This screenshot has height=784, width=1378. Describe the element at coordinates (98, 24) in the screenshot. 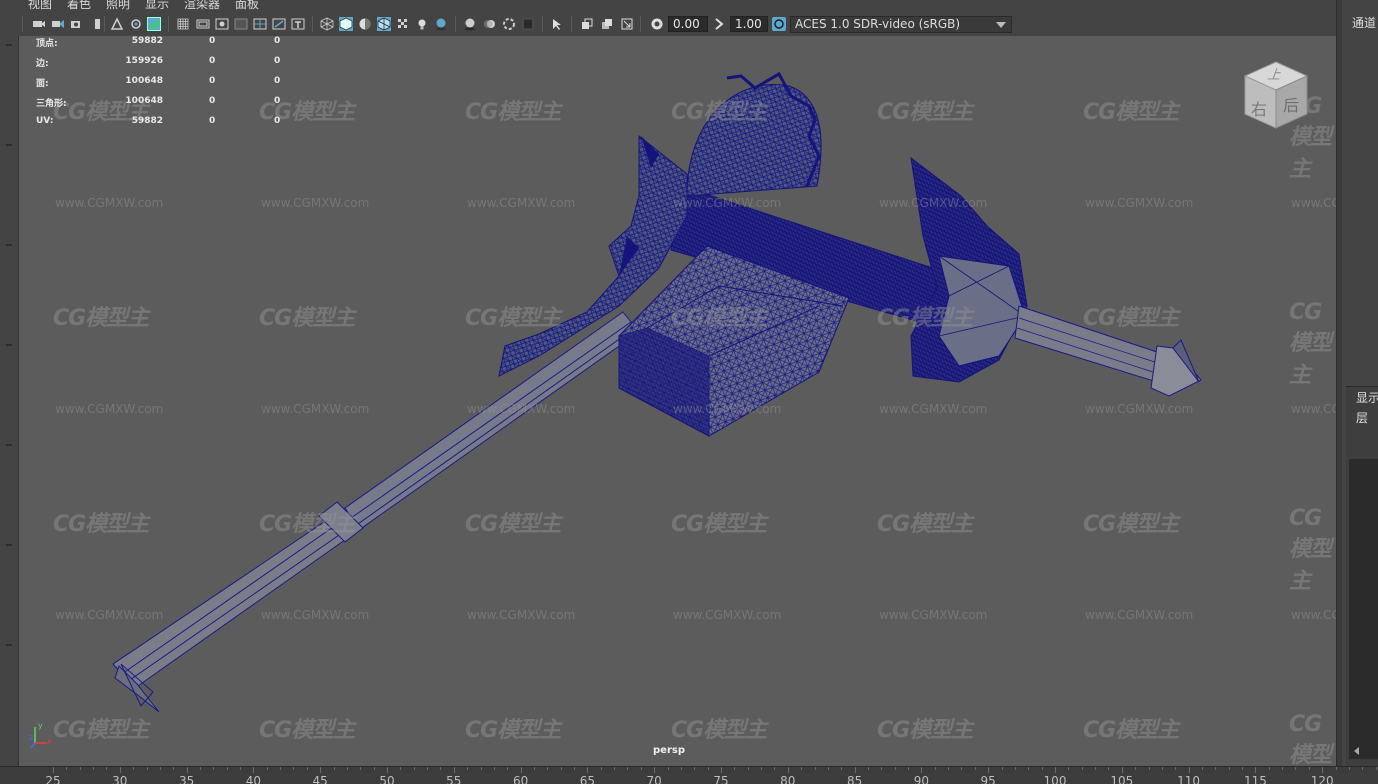

I see `bookmark-icon` at that location.